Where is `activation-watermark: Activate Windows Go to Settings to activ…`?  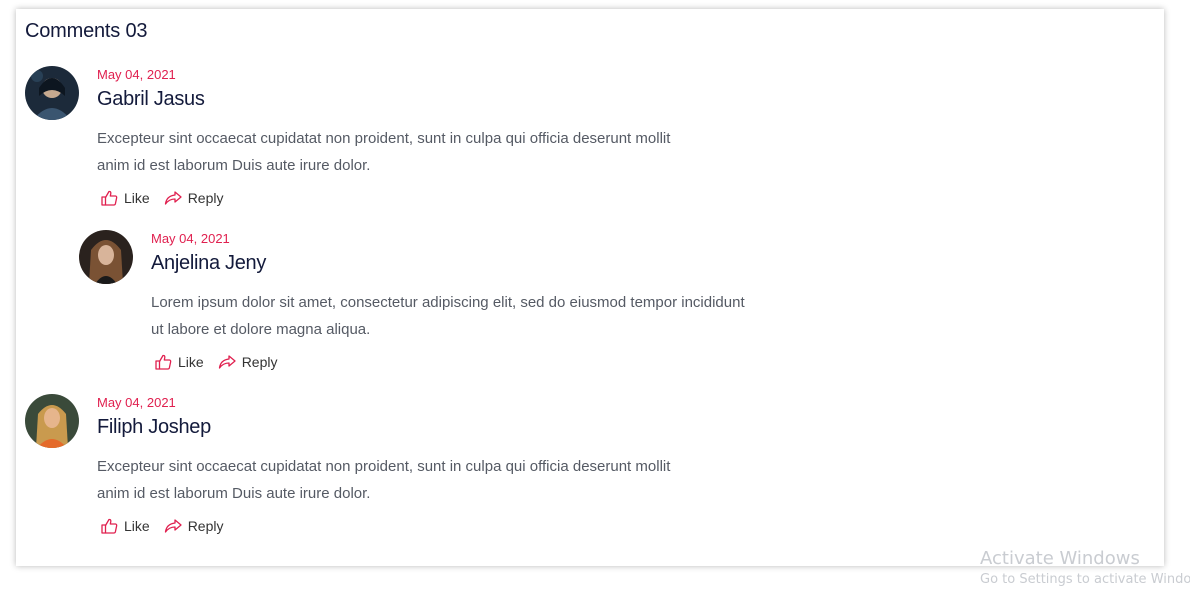
activation-watermark: Activate Windows Go to Settings to activ… is located at coordinates (1085, 567).